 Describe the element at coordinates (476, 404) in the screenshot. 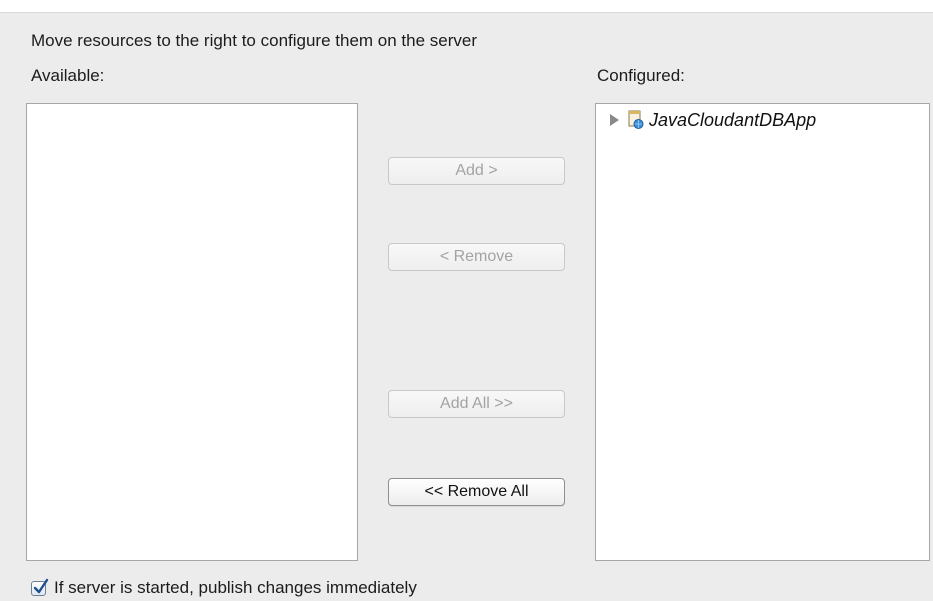

I see `add-all-button: Add All >>` at that location.